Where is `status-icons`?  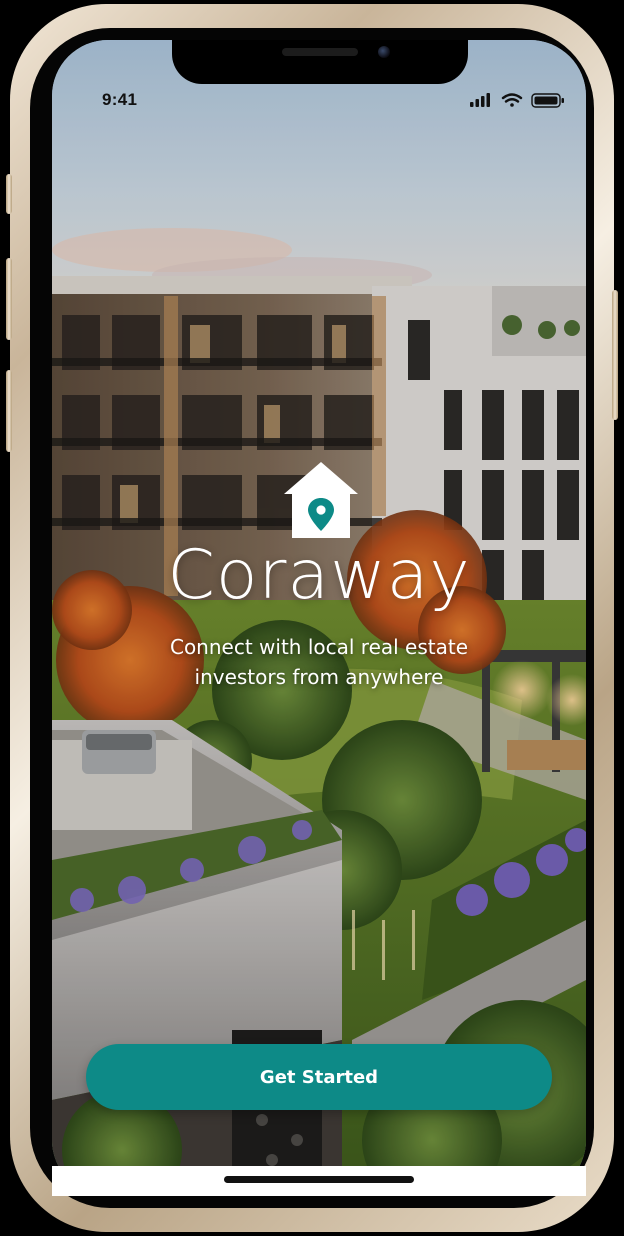
status-icons is located at coordinates (518, 100).